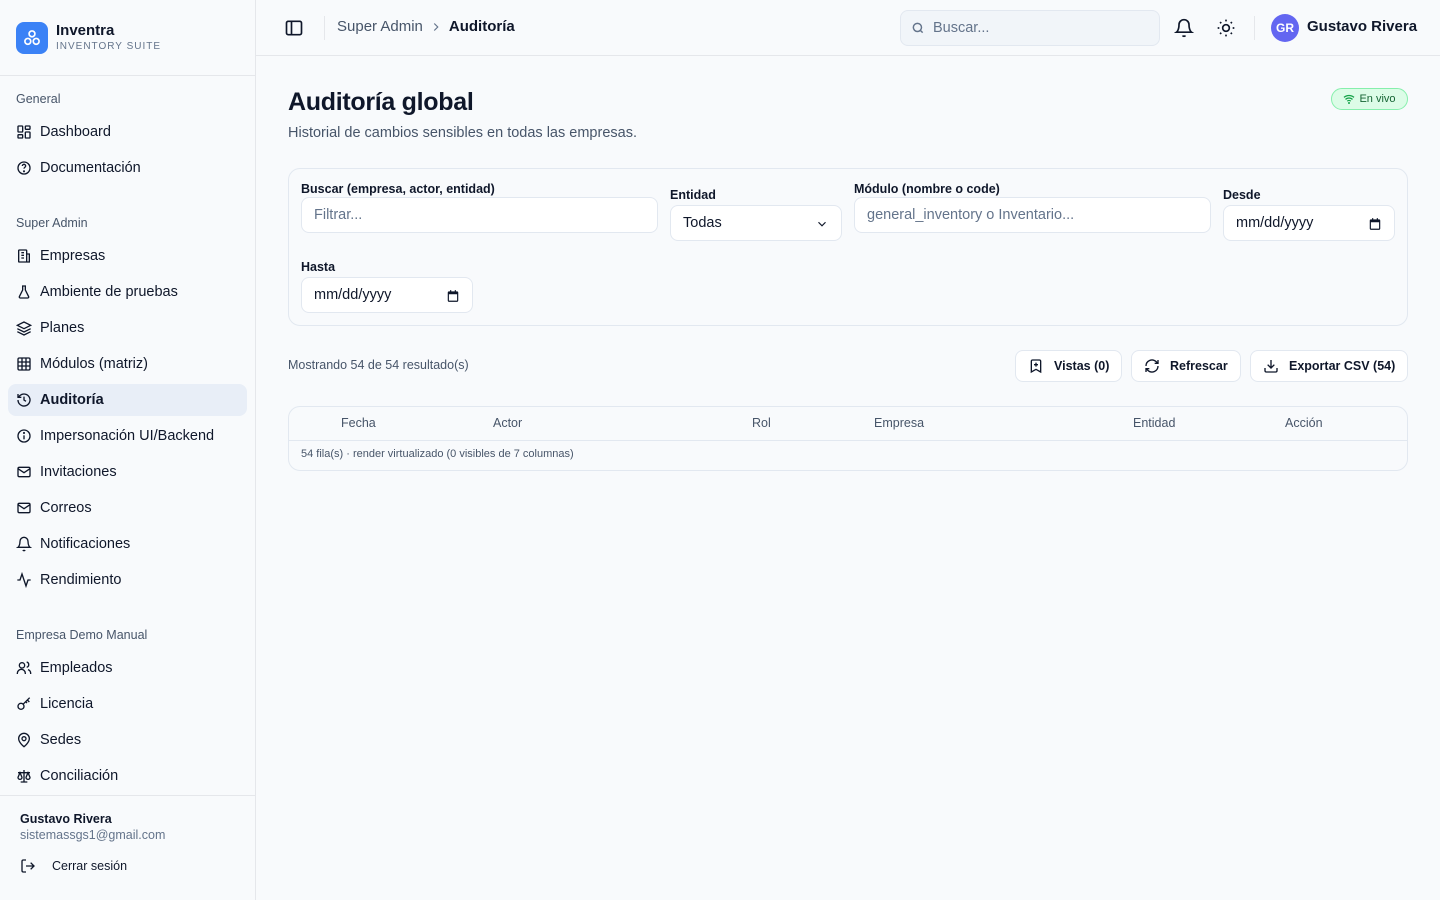 The image size is (1440, 900). I want to click on download-icon, so click(1271, 366).